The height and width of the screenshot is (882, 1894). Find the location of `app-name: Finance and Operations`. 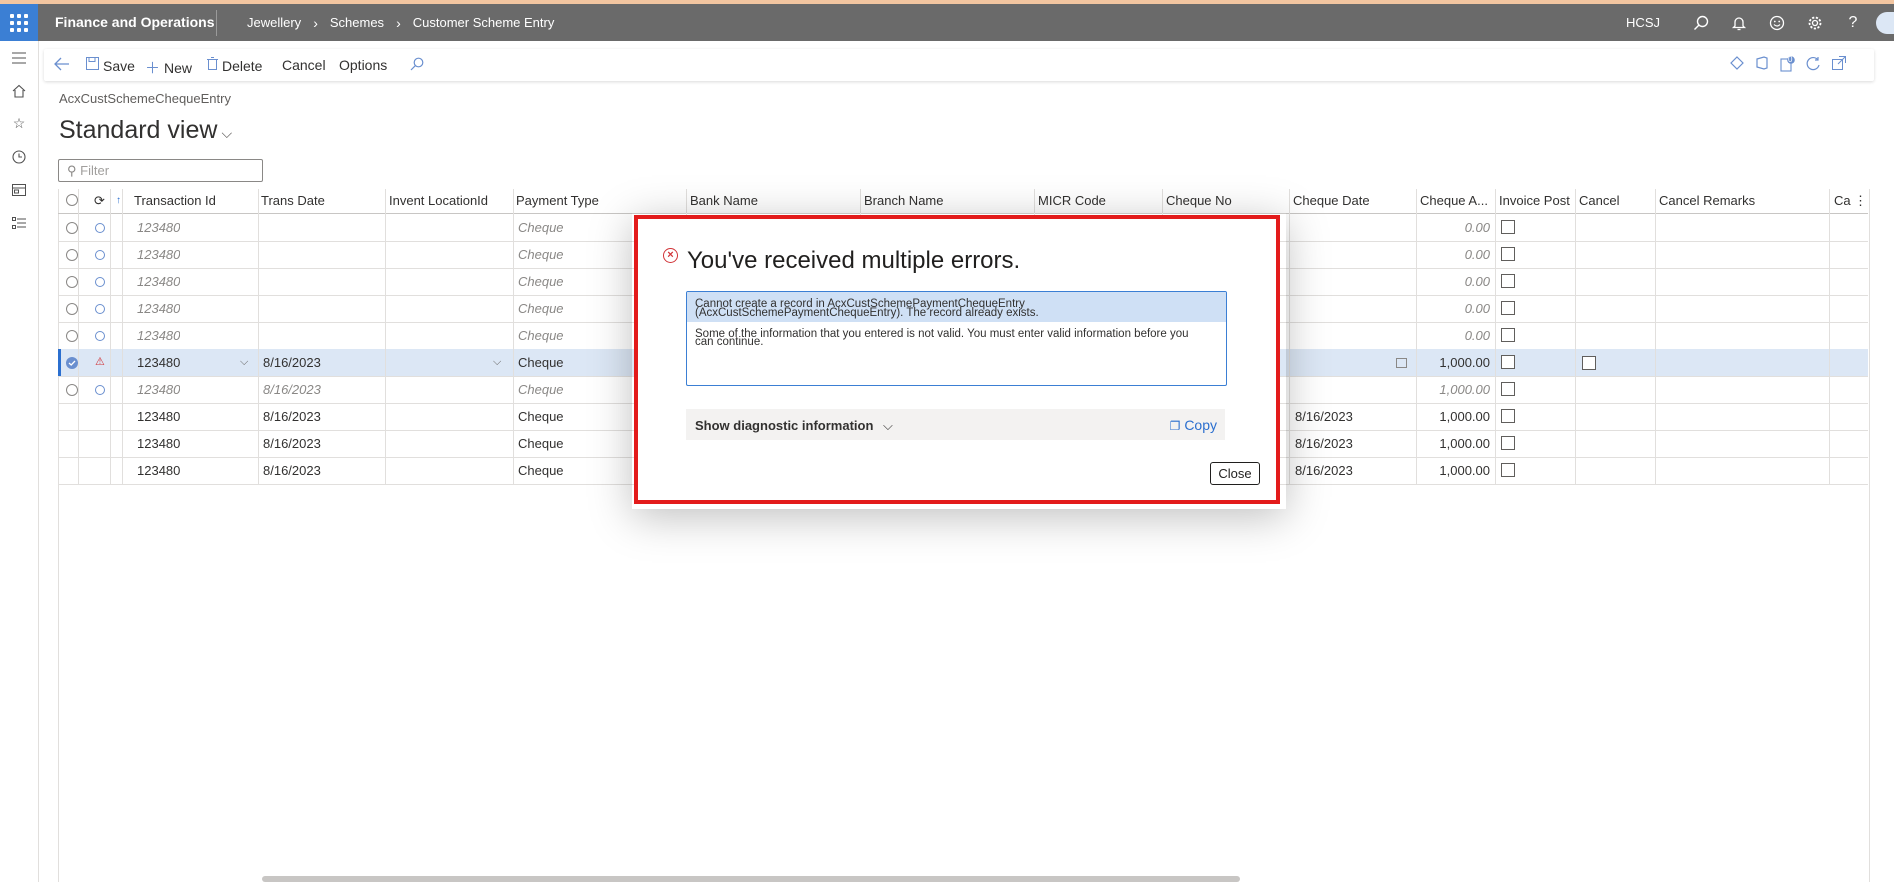

app-name: Finance and Operations is located at coordinates (134, 22).